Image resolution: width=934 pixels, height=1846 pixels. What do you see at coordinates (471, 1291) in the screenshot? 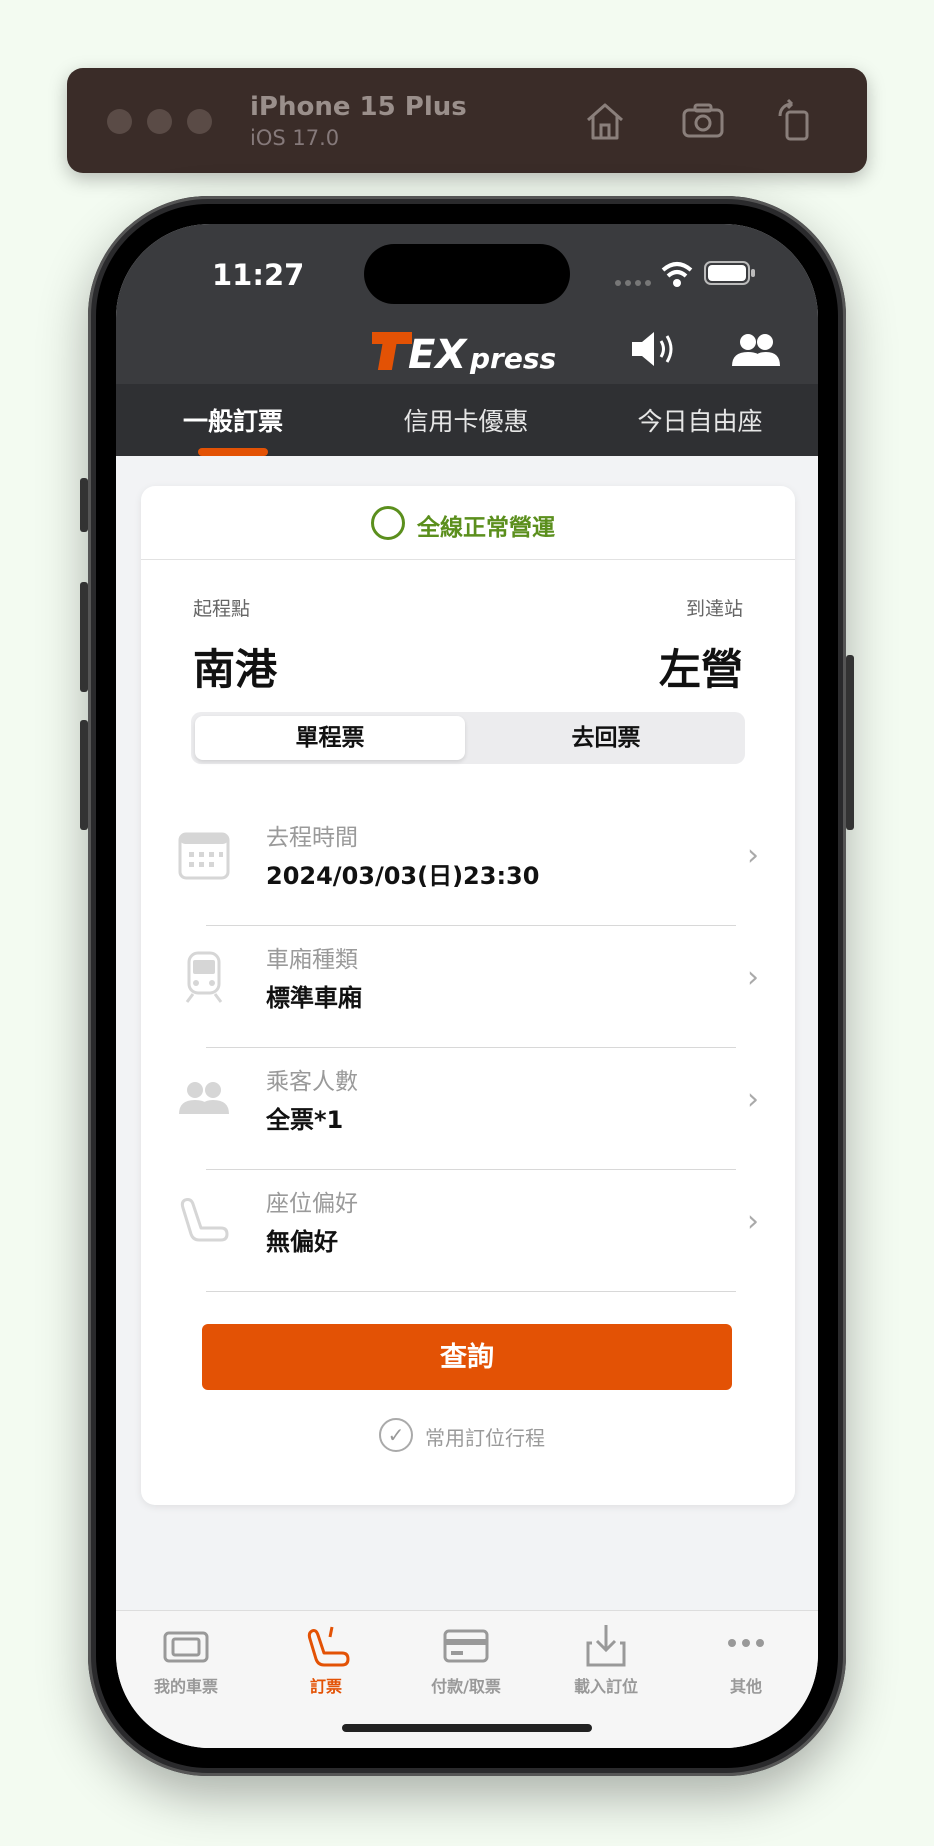
I see `row-divider` at bounding box center [471, 1291].